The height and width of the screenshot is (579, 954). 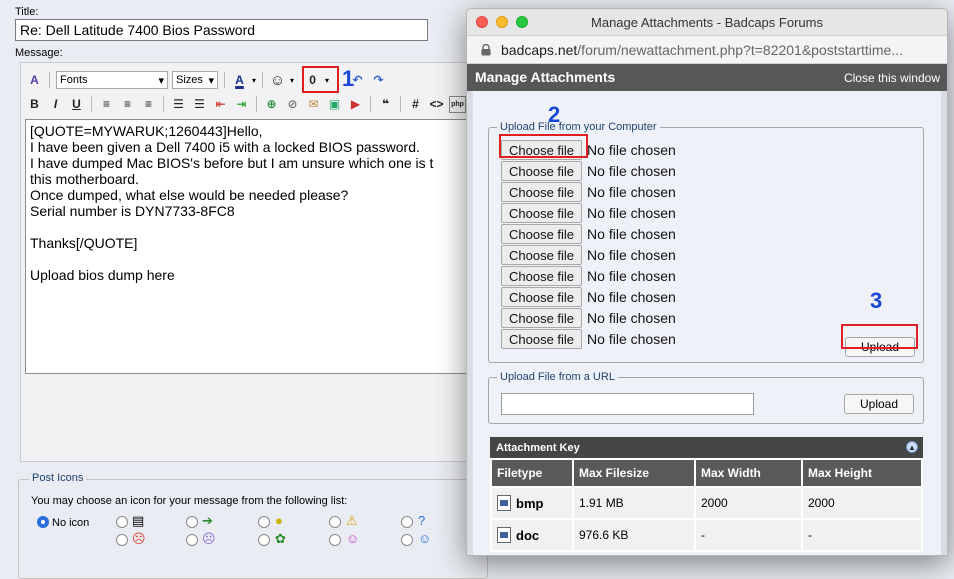 I want to click on radio-warning-icon, so click(x=335, y=522).